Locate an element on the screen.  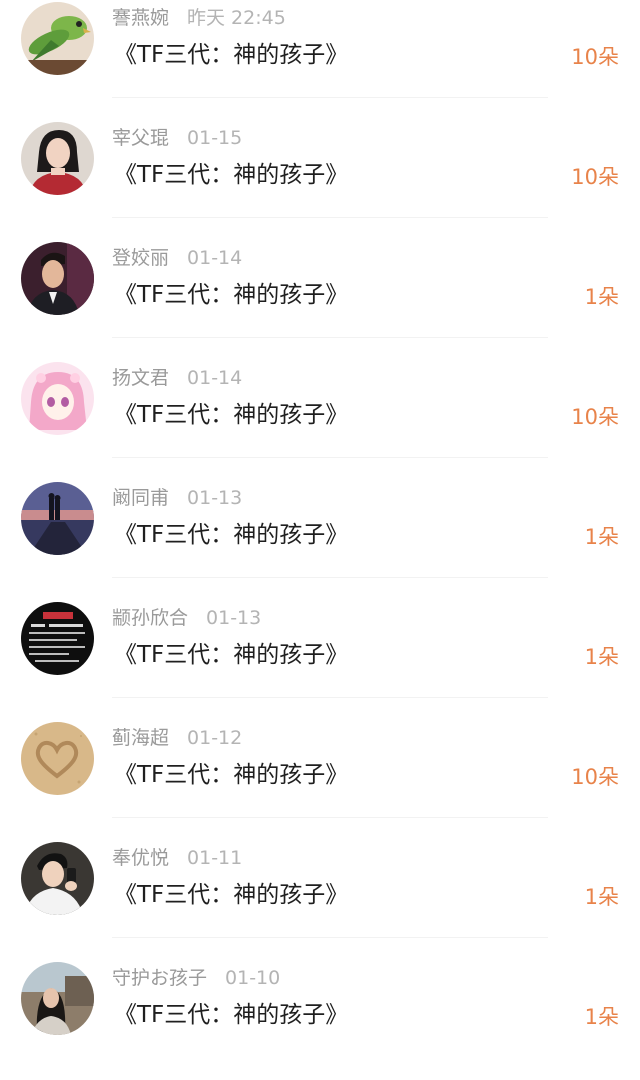
list-item: 奉优悦 01-11 《TF三代：神的孩子》 1朵 is located at coordinates (320, 900).